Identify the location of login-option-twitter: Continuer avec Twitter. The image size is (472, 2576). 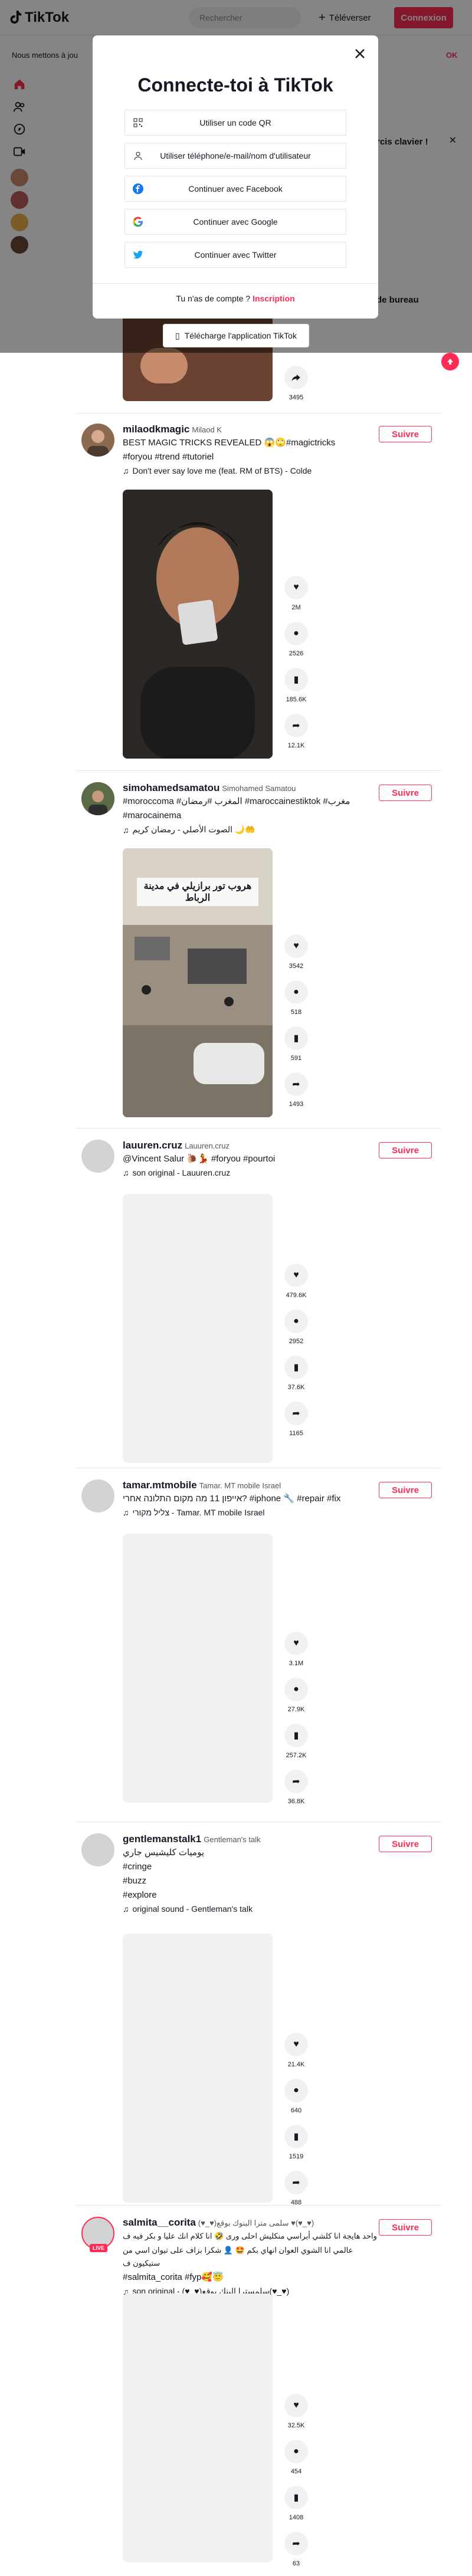
(235, 255).